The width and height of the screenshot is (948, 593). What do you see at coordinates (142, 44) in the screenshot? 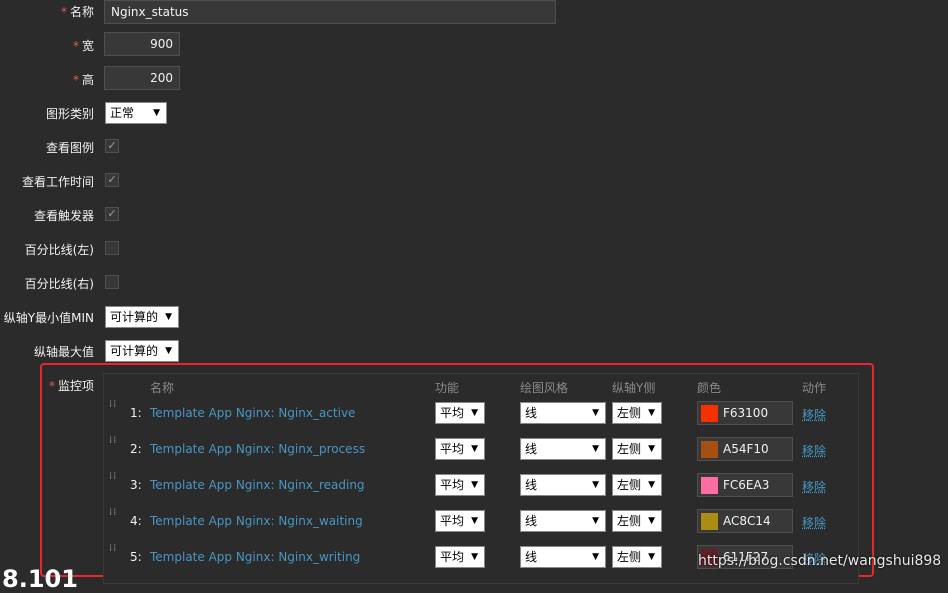
I see `width-input: 900` at bounding box center [142, 44].